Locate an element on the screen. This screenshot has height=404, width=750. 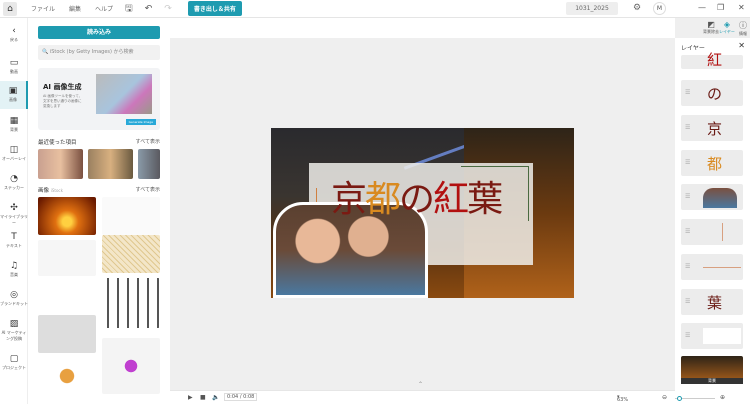
volume-icon: 🔈 is located at coordinates (215, 397).